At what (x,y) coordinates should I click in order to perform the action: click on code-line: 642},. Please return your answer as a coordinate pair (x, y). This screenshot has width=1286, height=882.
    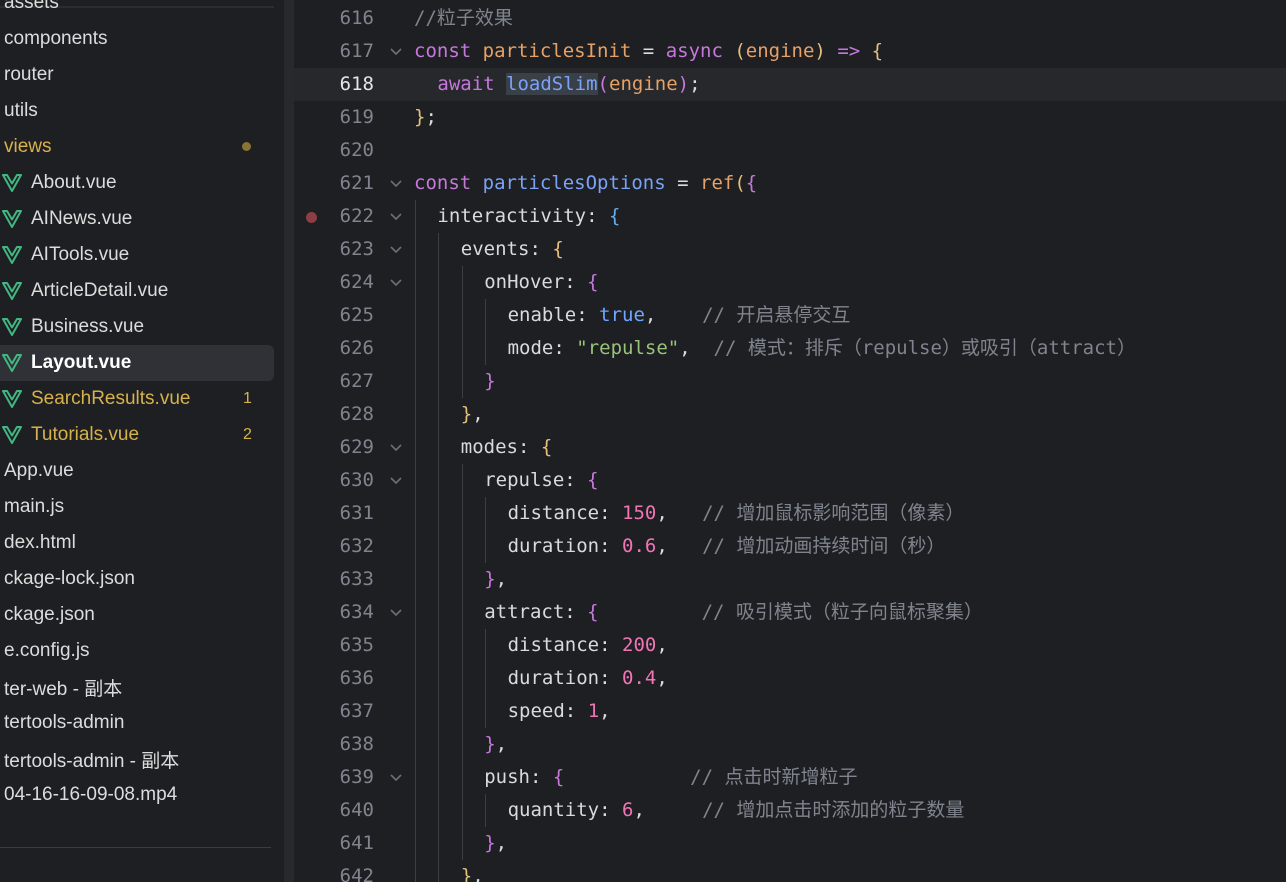
    Looking at the image, I should click on (790, 871).